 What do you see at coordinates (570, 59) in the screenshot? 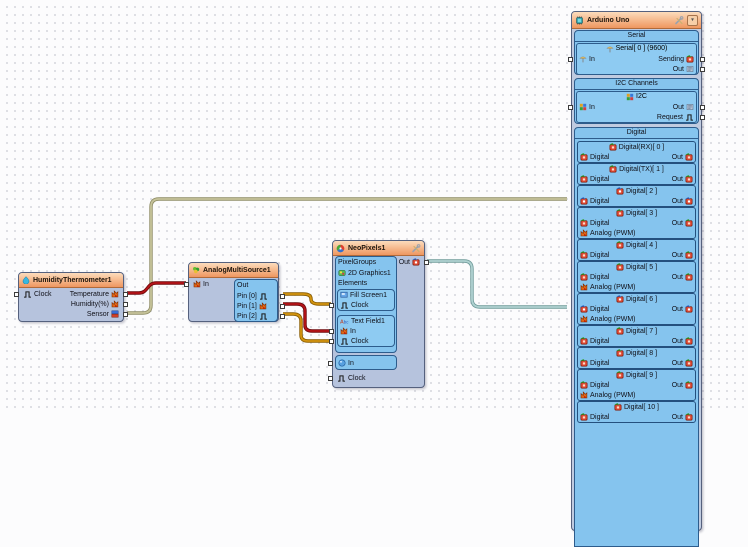
I see `pin-socket-serial-in` at bounding box center [570, 59].